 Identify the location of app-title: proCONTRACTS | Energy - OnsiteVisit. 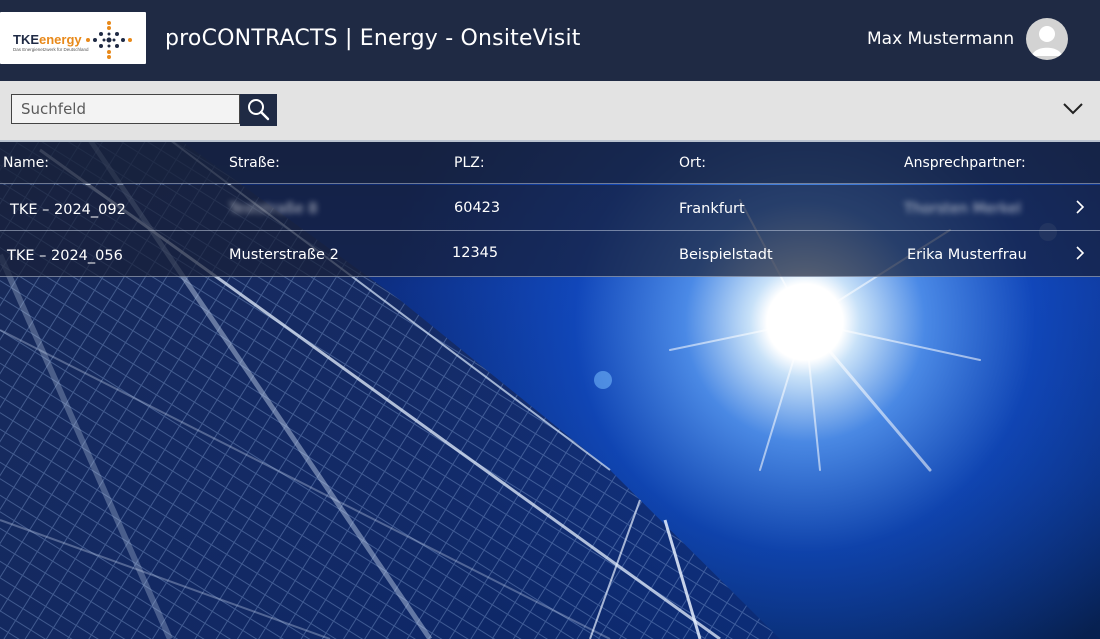
(373, 38).